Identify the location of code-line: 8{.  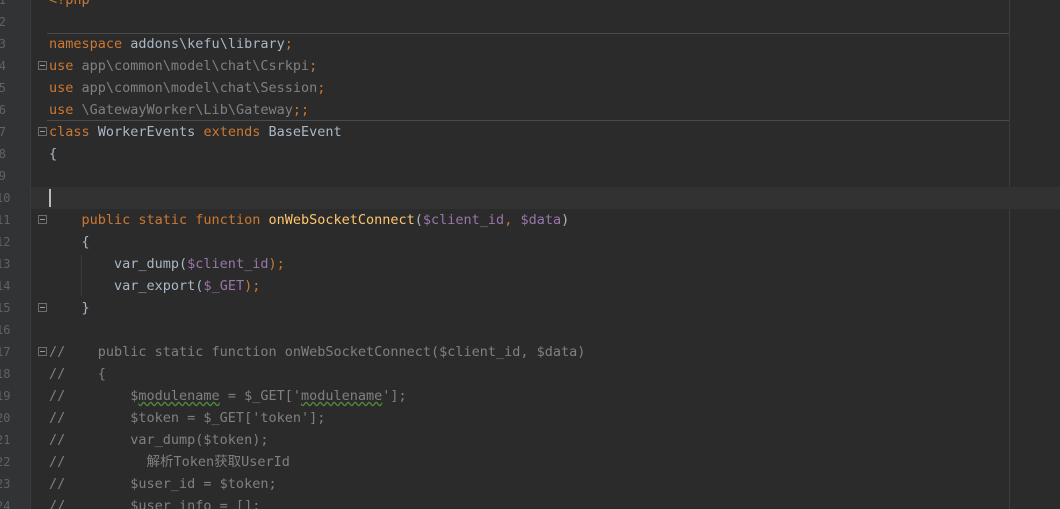
(530, 154).